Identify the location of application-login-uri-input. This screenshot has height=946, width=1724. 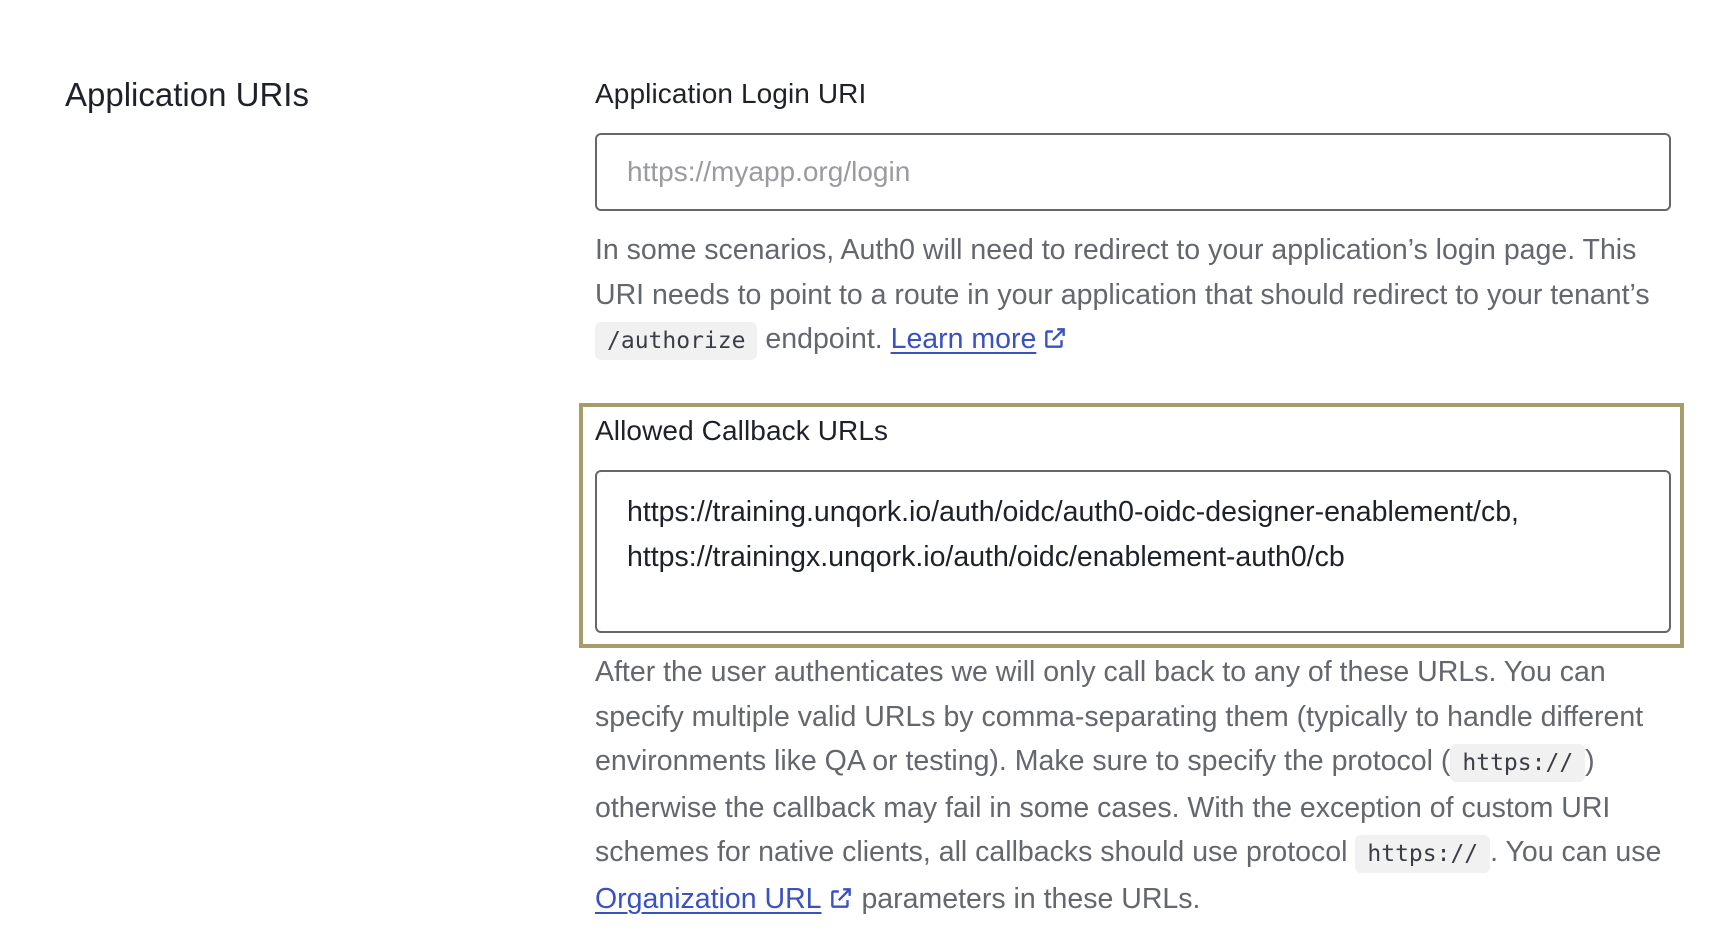
(1133, 172).